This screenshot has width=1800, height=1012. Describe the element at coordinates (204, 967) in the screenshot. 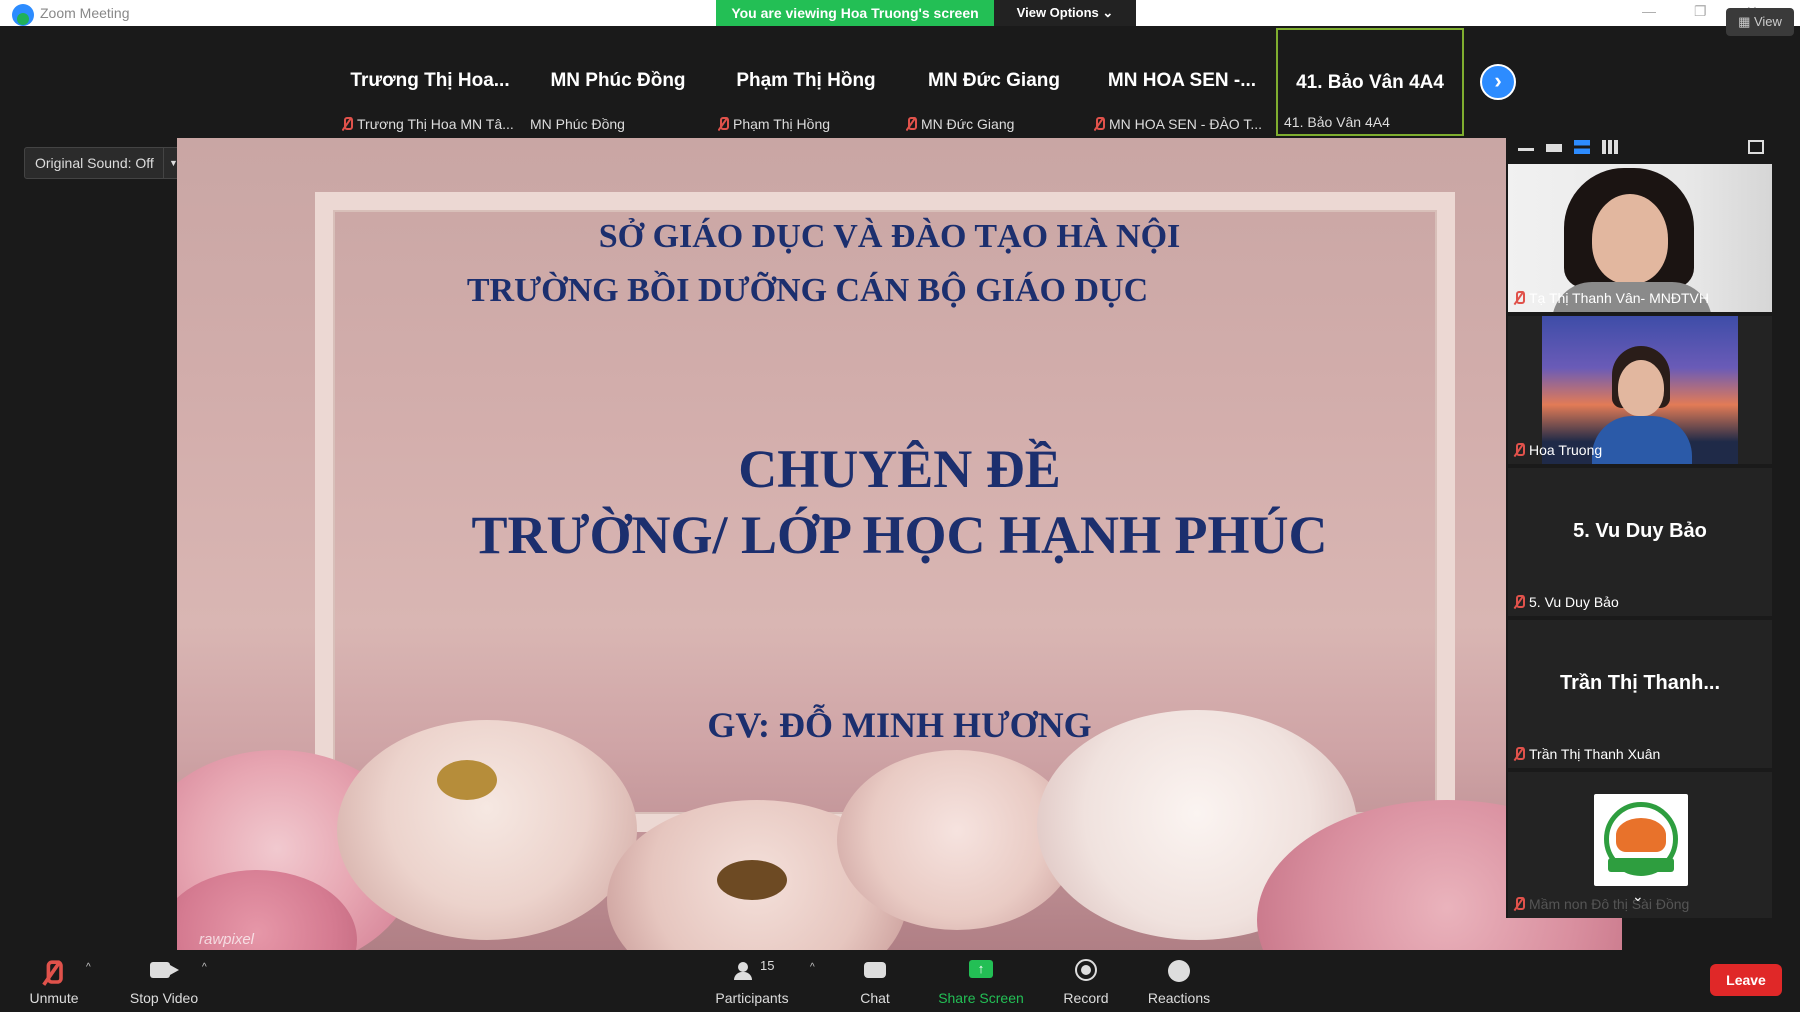

I see `video-caret-icon: ^` at that location.